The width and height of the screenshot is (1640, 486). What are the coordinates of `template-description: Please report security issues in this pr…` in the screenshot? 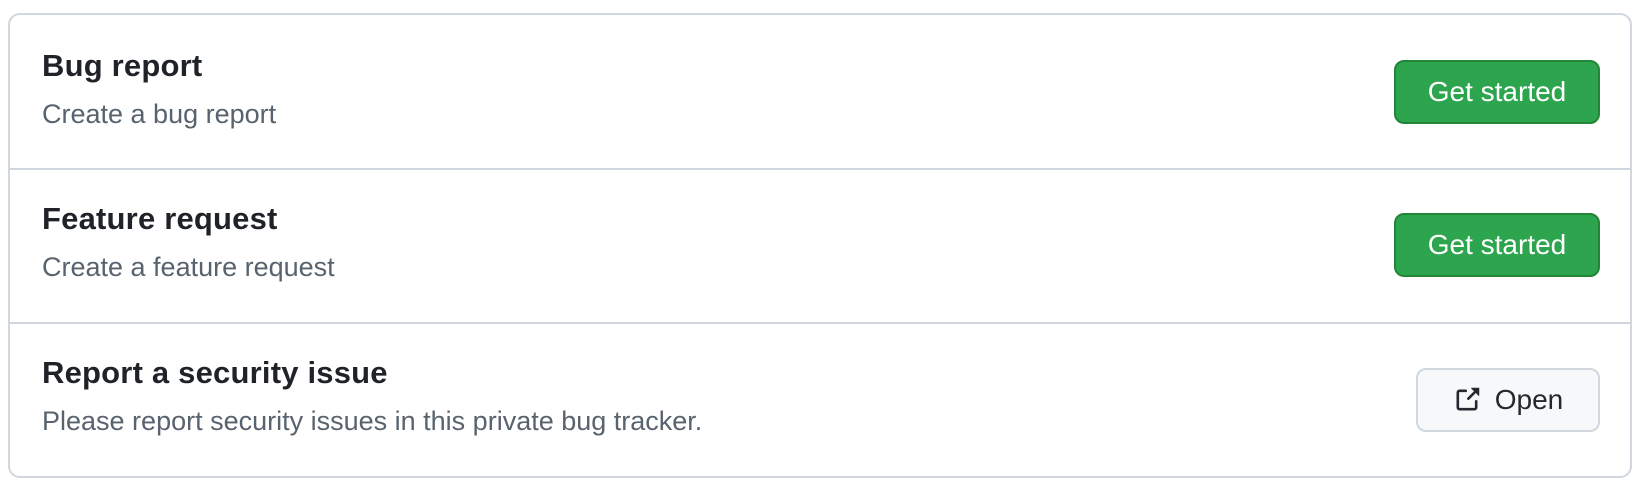 It's located at (372, 421).